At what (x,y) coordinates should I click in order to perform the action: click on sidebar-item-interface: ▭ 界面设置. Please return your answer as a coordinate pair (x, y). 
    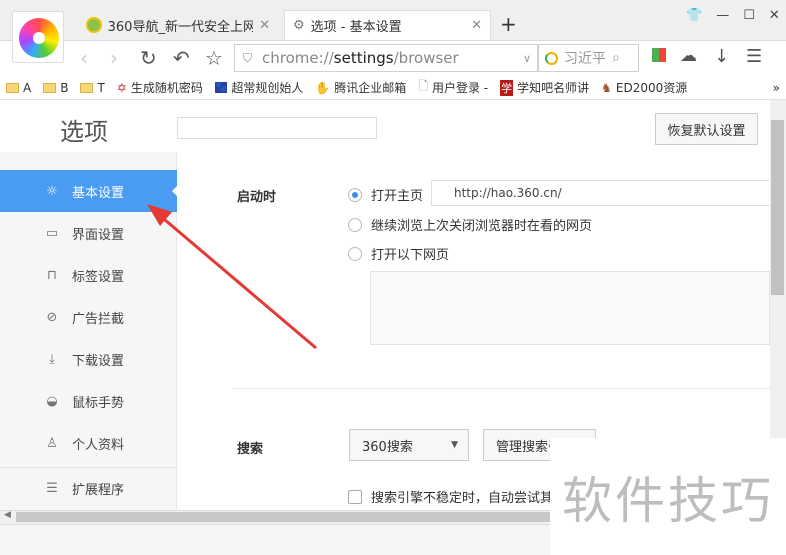
    Looking at the image, I should click on (88, 233).